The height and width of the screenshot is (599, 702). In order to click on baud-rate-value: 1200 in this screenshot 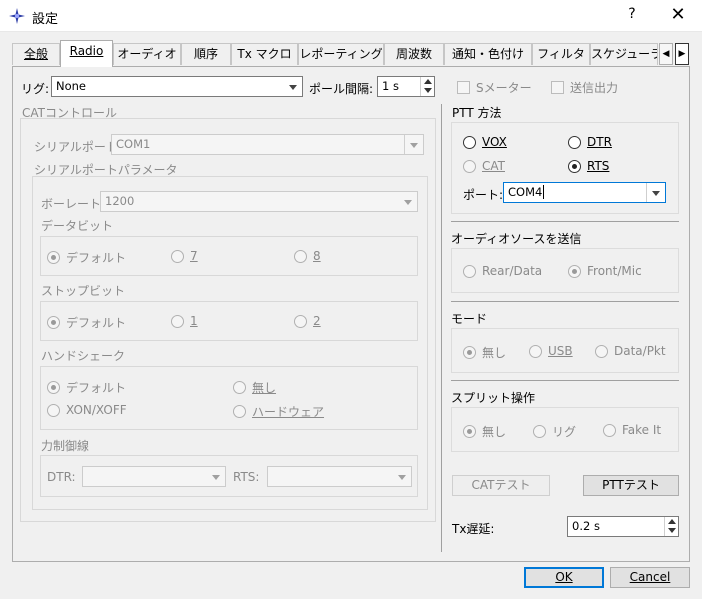, I will do `click(120, 201)`.